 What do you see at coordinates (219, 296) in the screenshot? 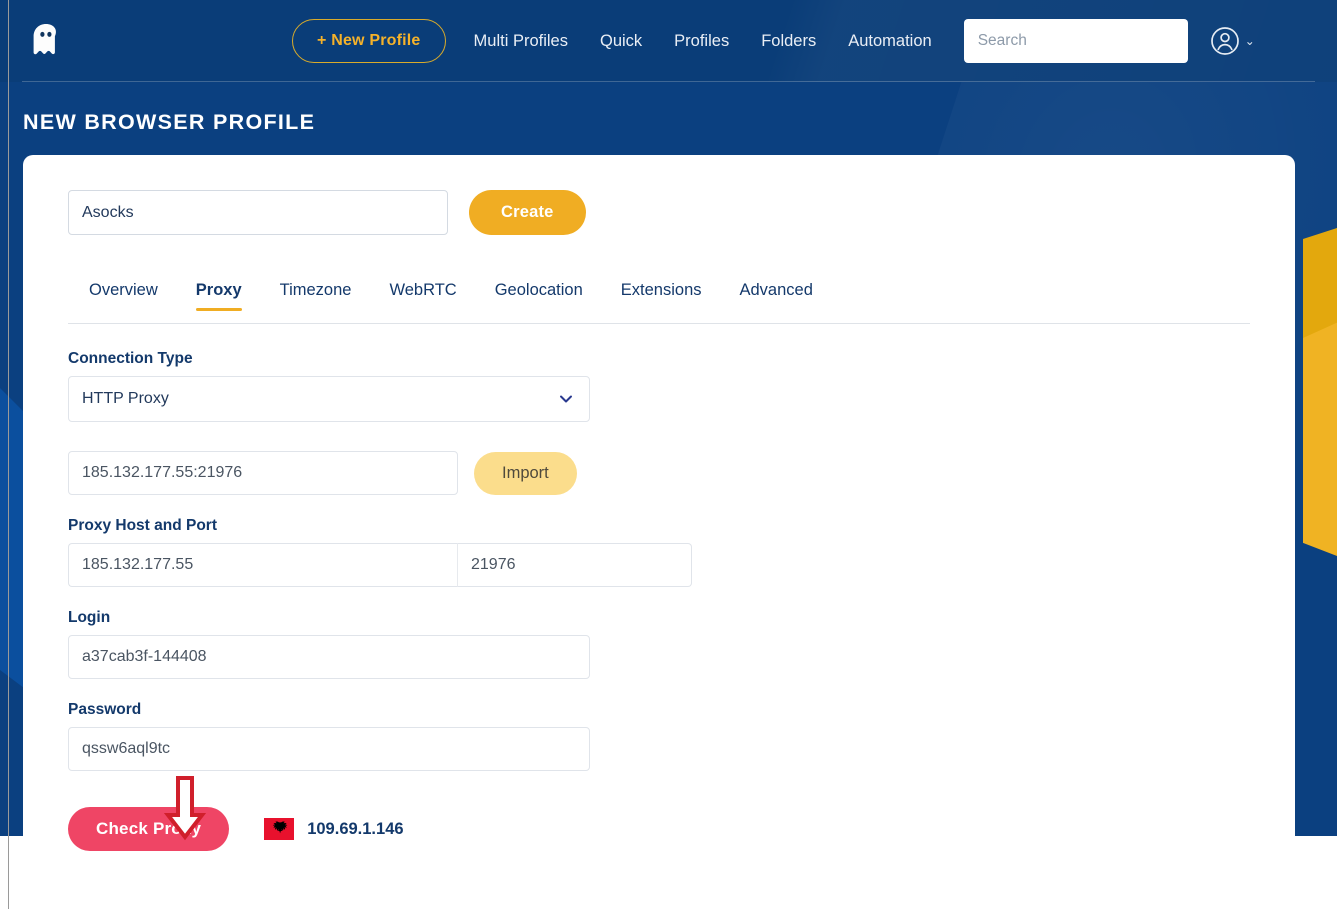
I see `tab-proxy: Proxy` at bounding box center [219, 296].